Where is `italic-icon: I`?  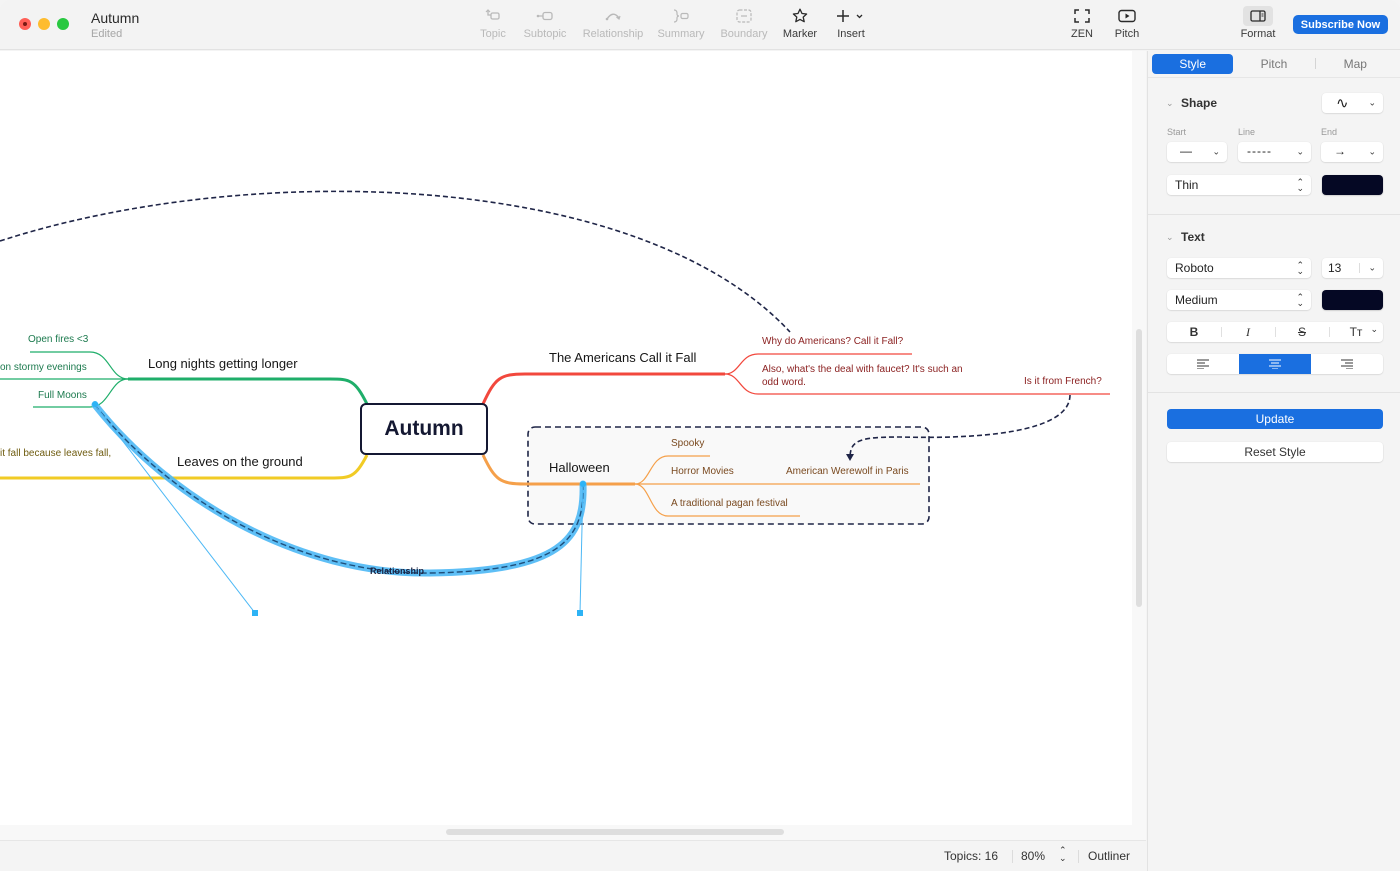 italic-icon: I is located at coordinates (1248, 331).